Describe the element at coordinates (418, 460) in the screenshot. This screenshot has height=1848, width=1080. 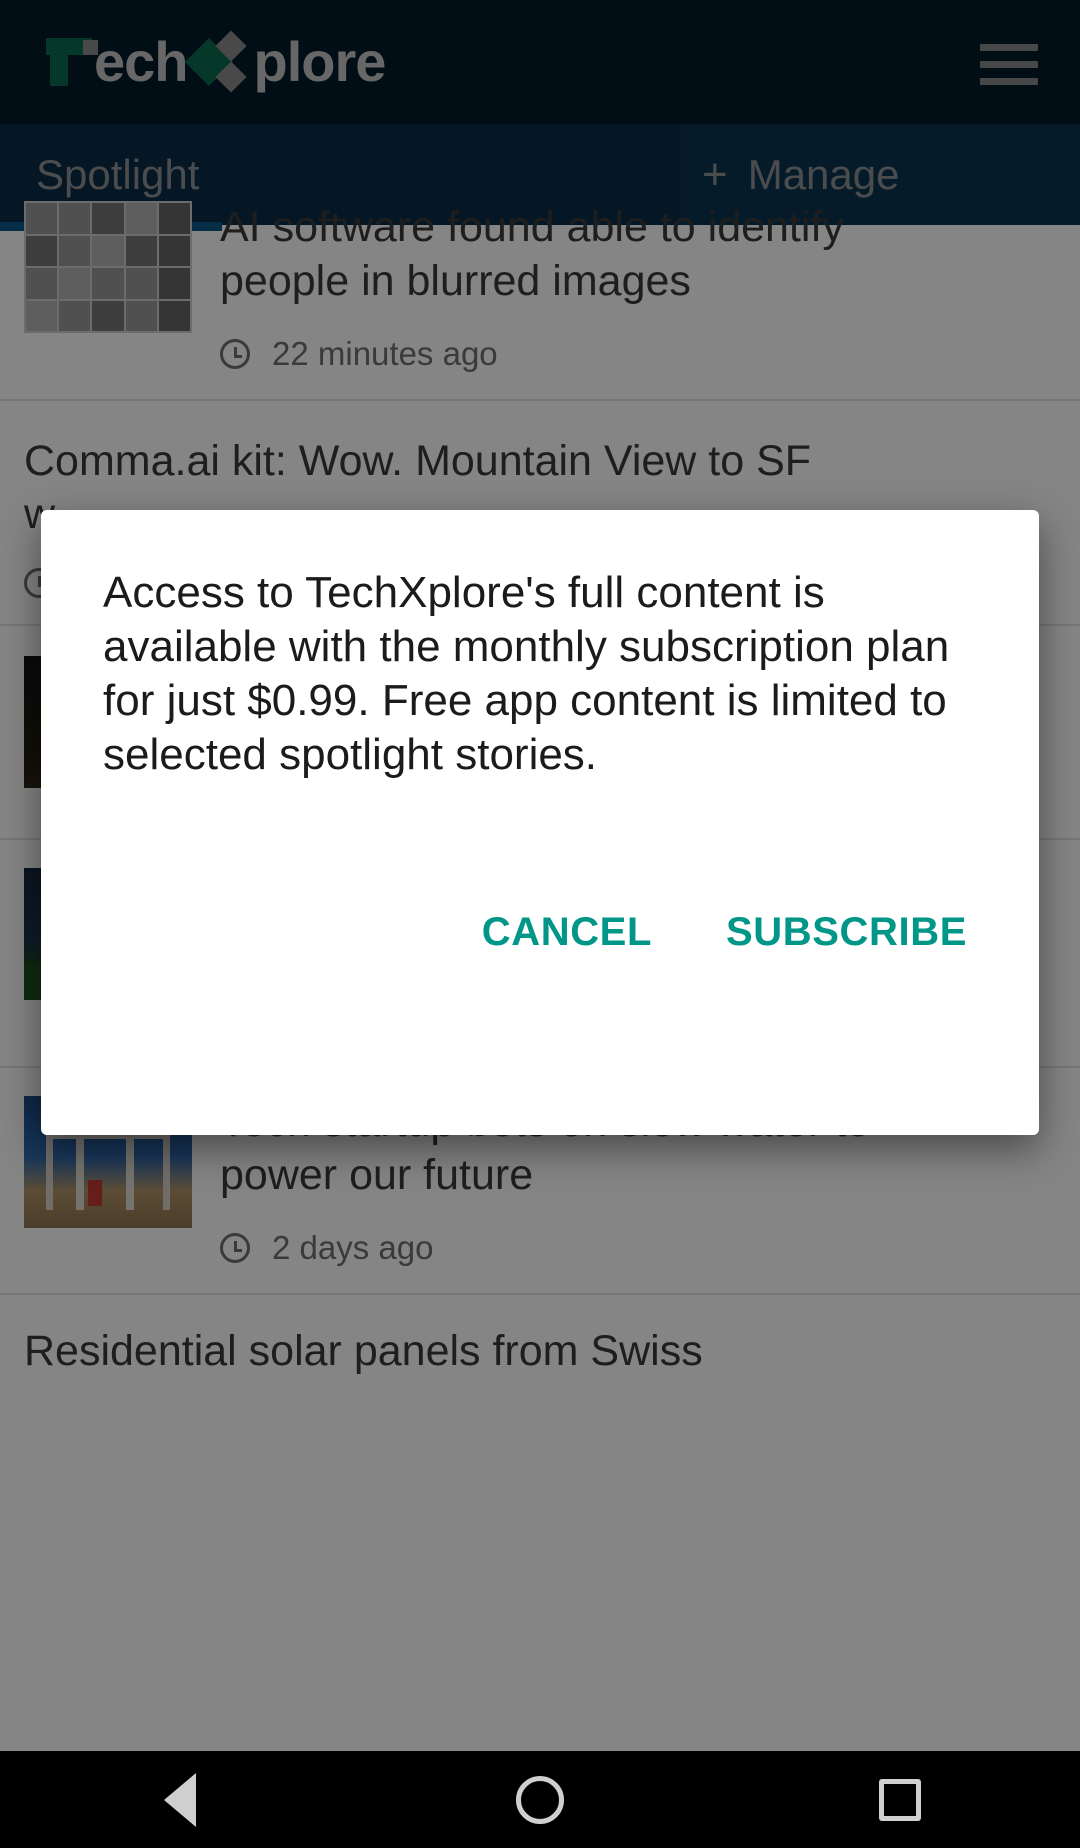
I see `article-title: Comma.ai kit: Wow. Mountain View to SF` at that location.